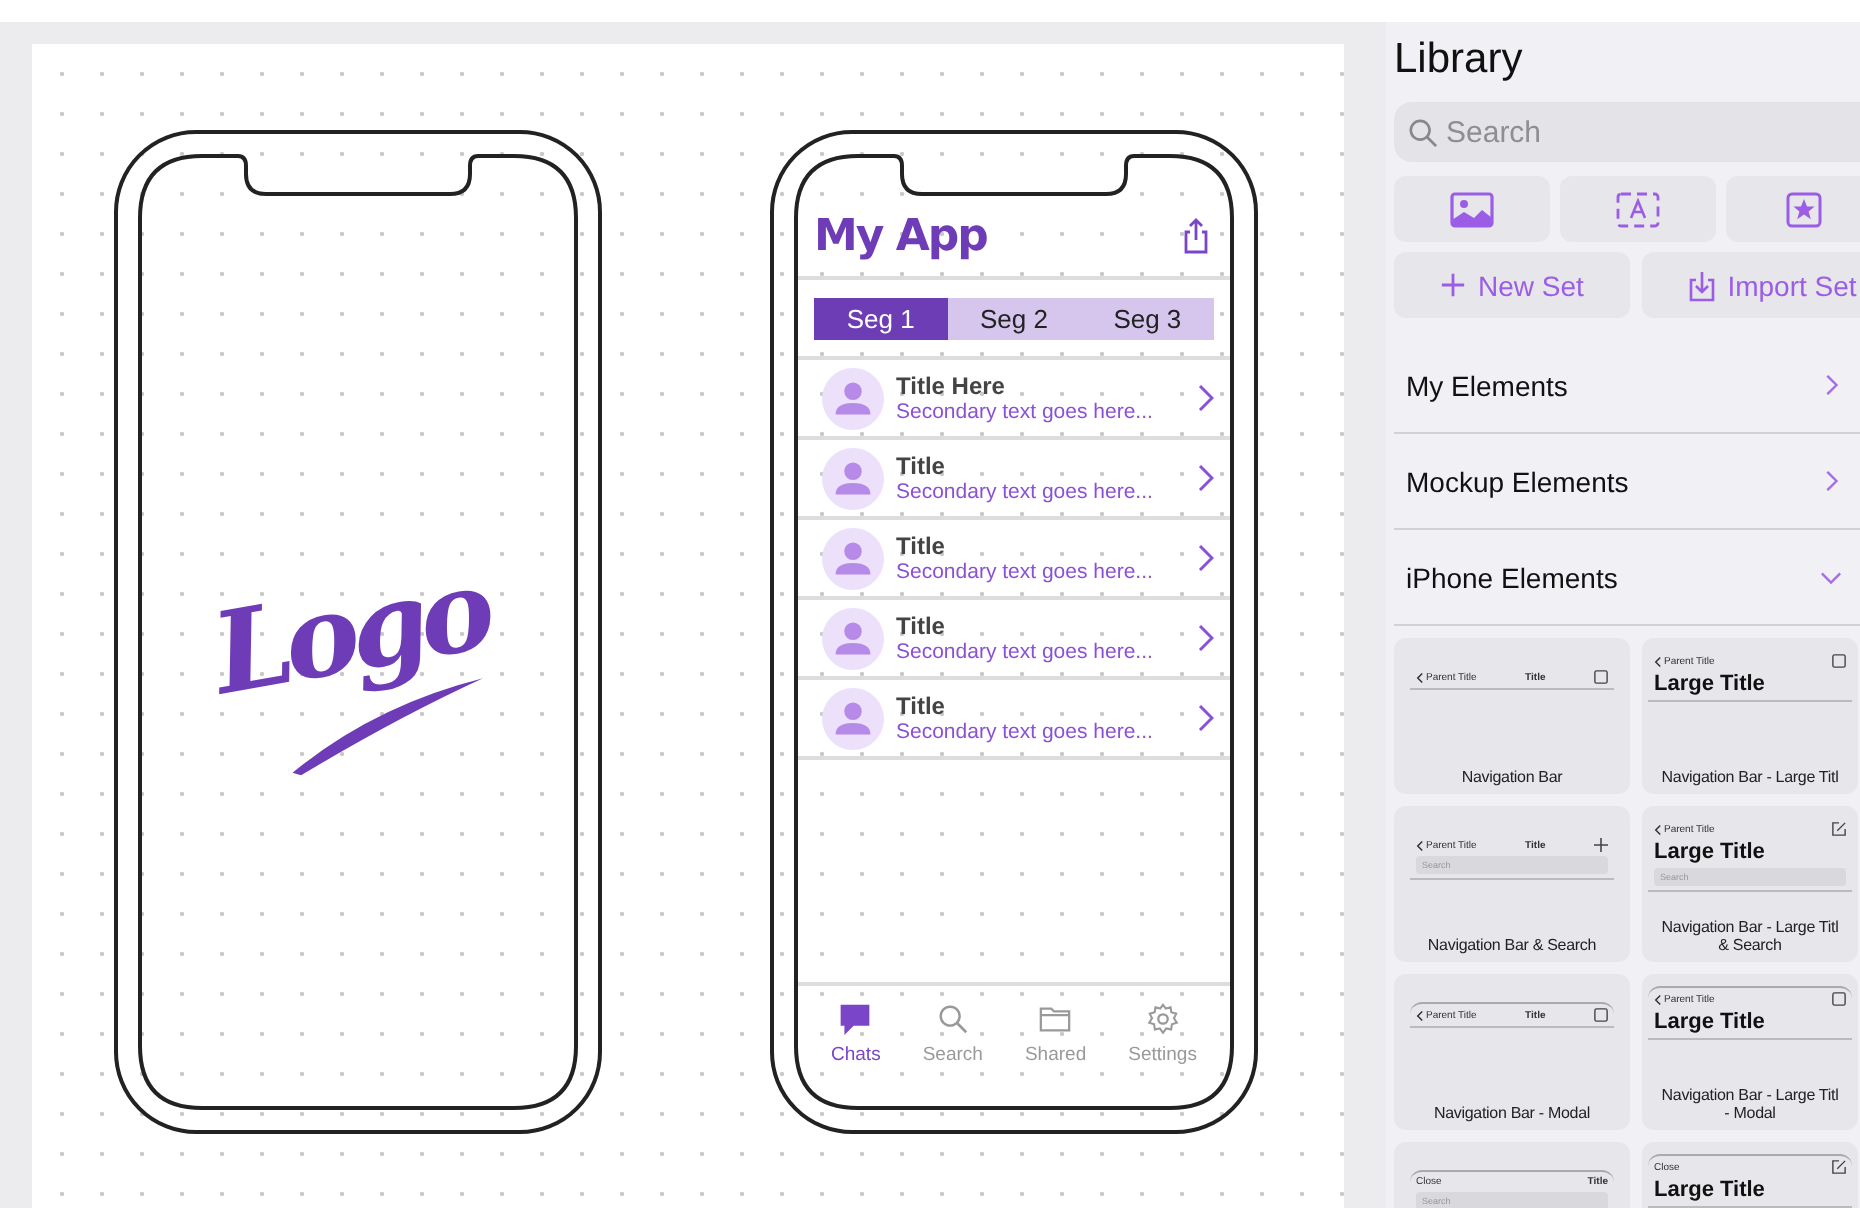 The image size is (1860, 1208). I want to click on image-icon, so click(1472, 209).